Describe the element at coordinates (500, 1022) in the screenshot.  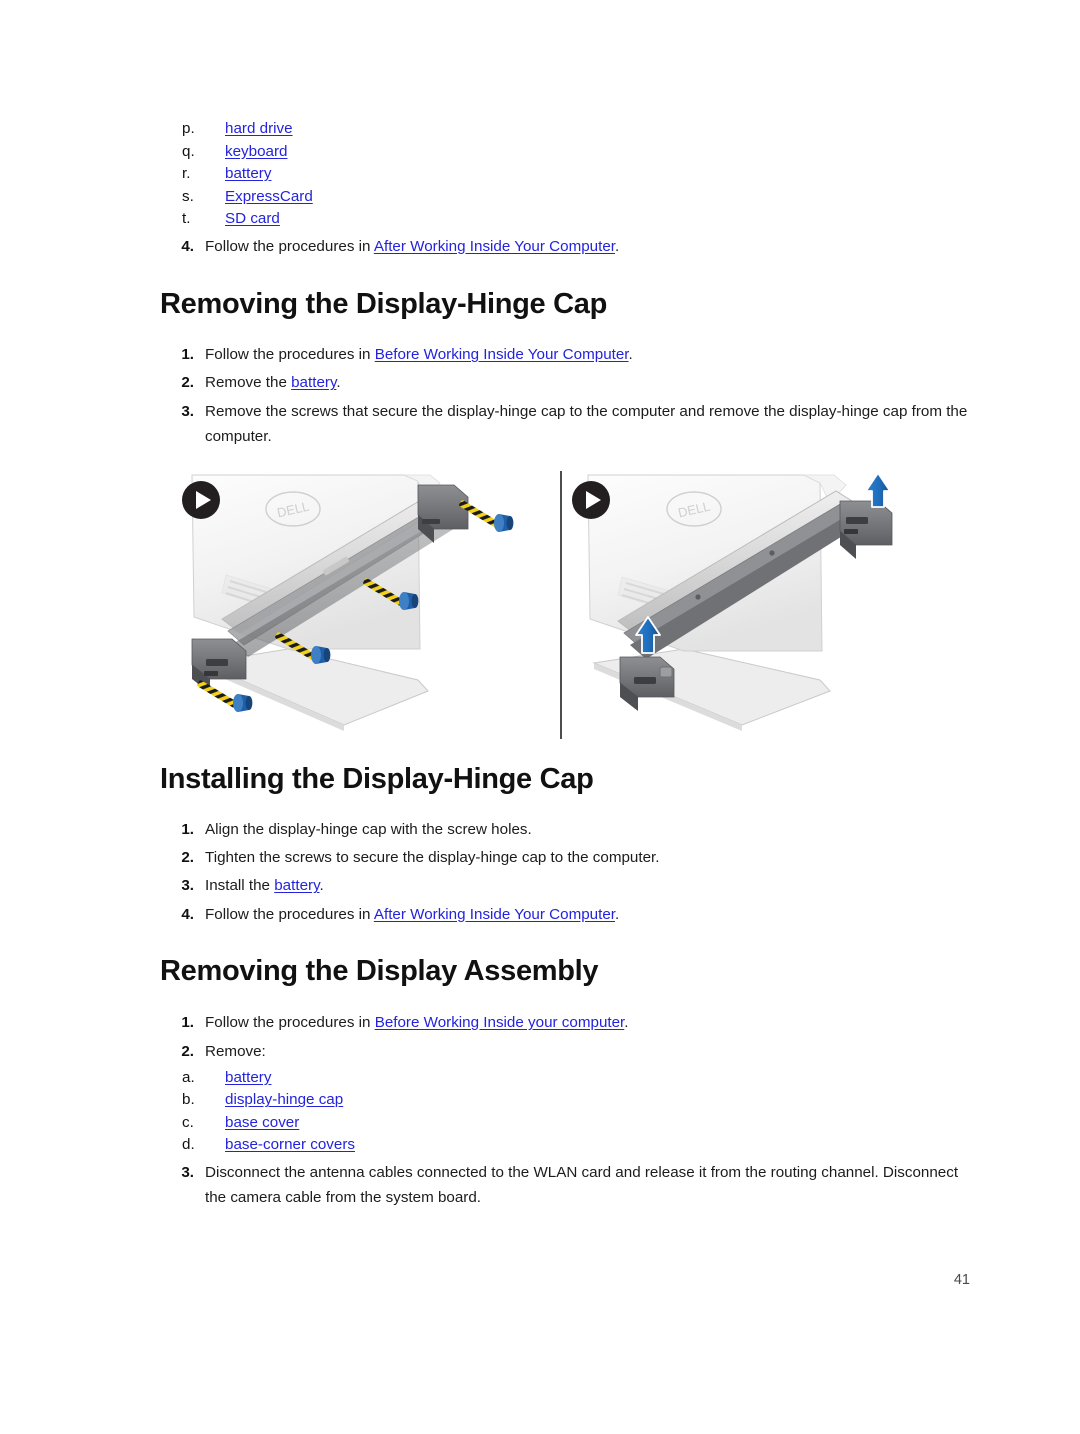
I see `link-before-working-inside-your-computer: Before Working Inside your computer` at that location.